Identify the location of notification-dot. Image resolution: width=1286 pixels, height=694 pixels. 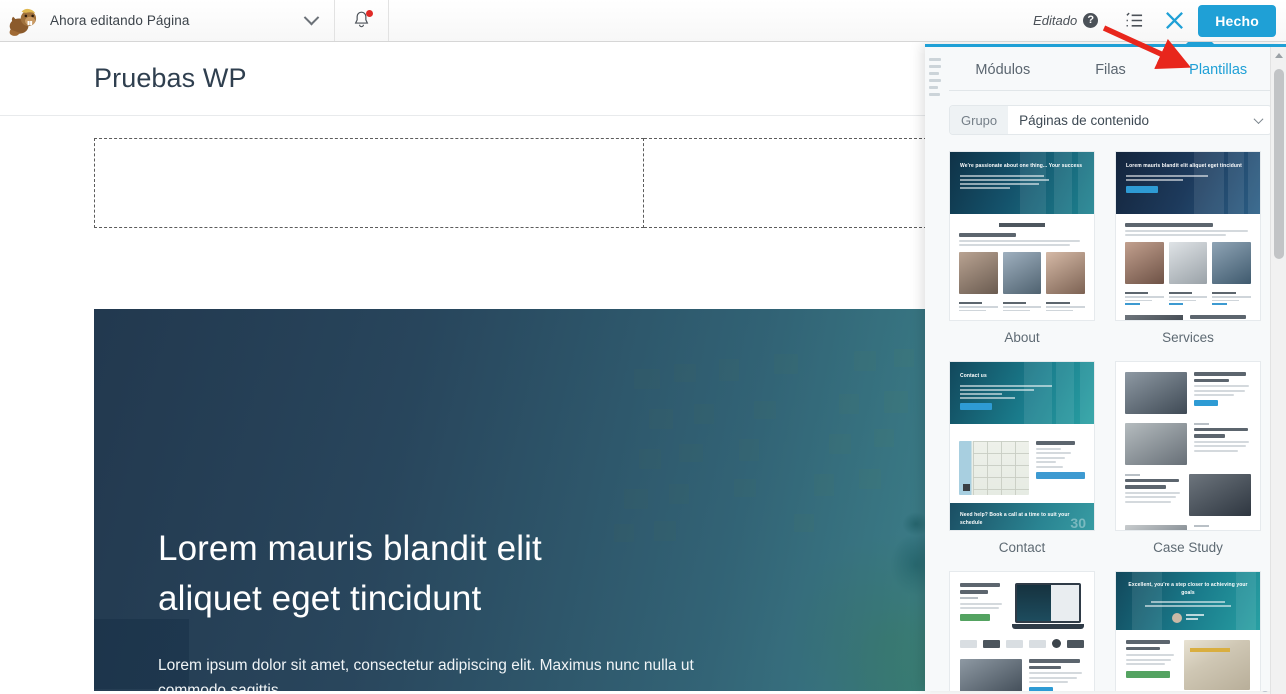
(369, 13).